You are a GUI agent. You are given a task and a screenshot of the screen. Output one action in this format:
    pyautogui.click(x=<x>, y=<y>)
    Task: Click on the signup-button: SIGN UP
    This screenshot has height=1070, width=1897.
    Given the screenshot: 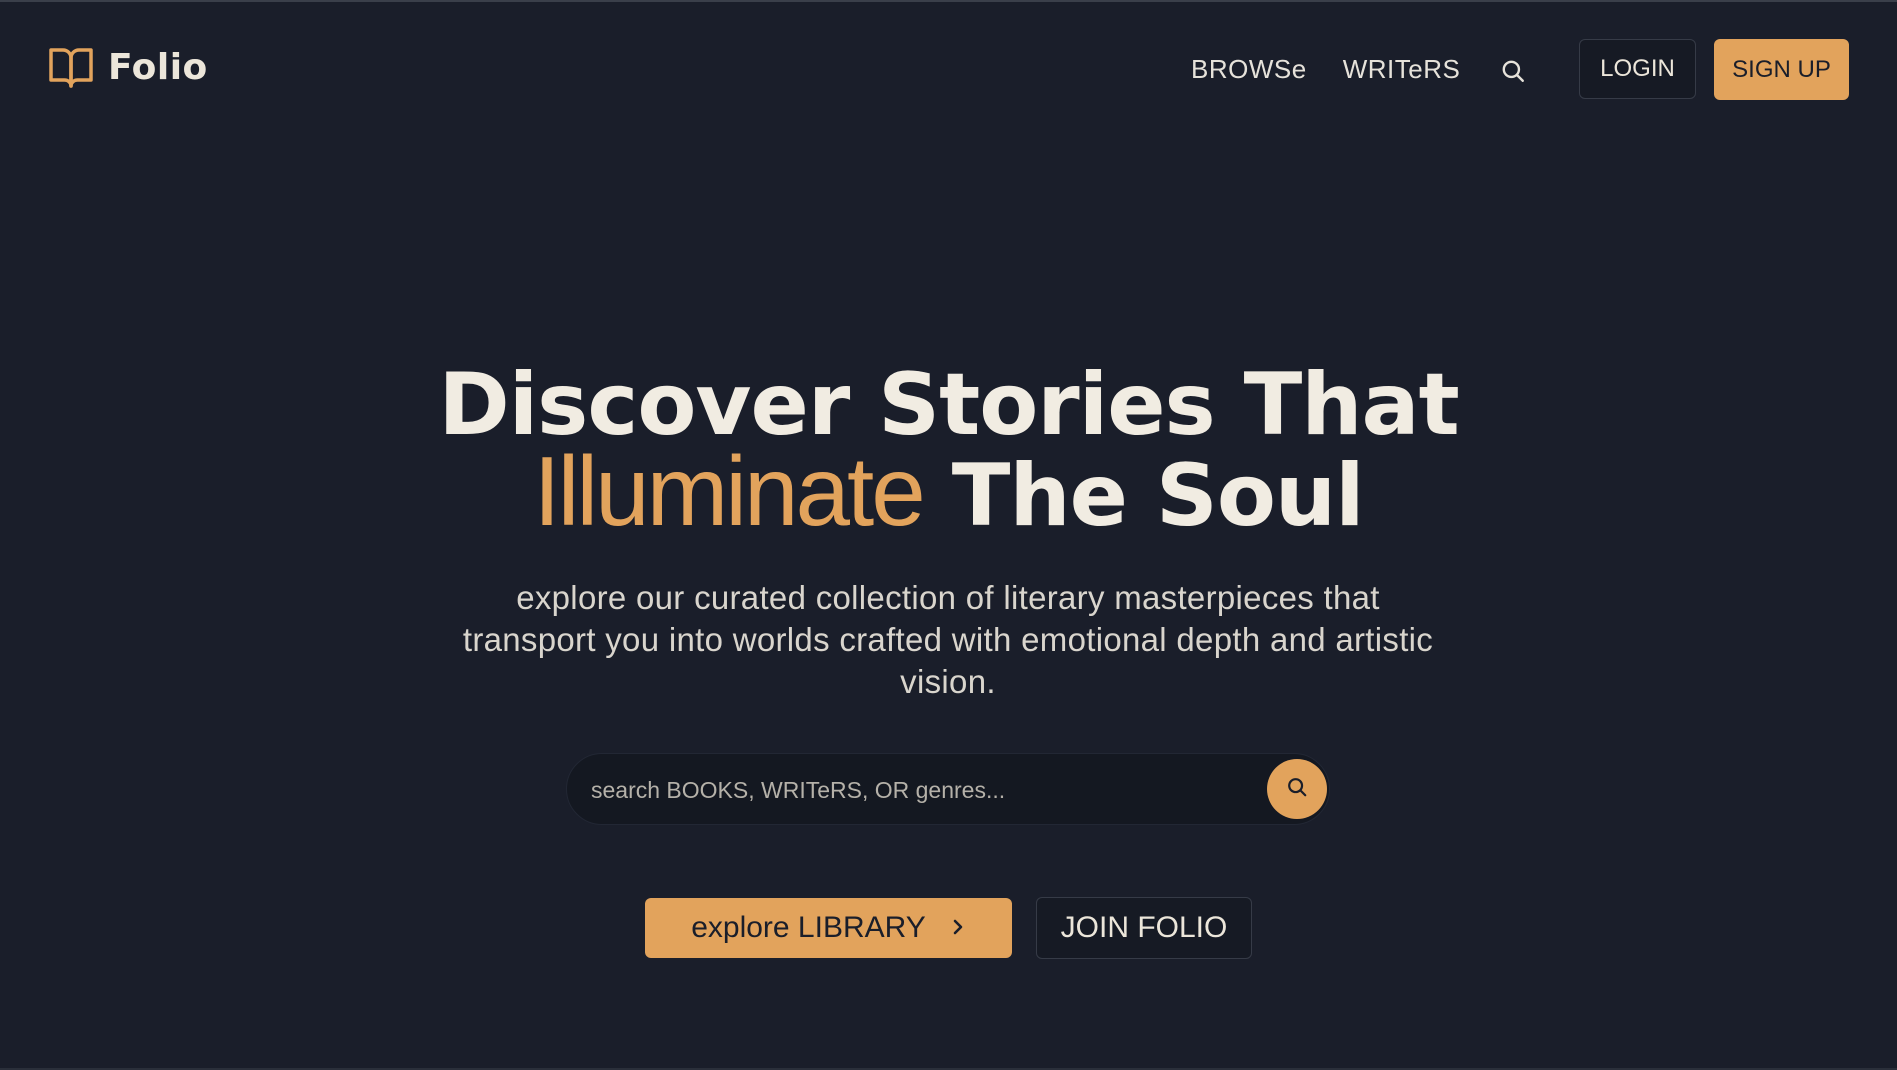 What is the action you would take?
    pyautogui.click(x=1781, y=69)
    